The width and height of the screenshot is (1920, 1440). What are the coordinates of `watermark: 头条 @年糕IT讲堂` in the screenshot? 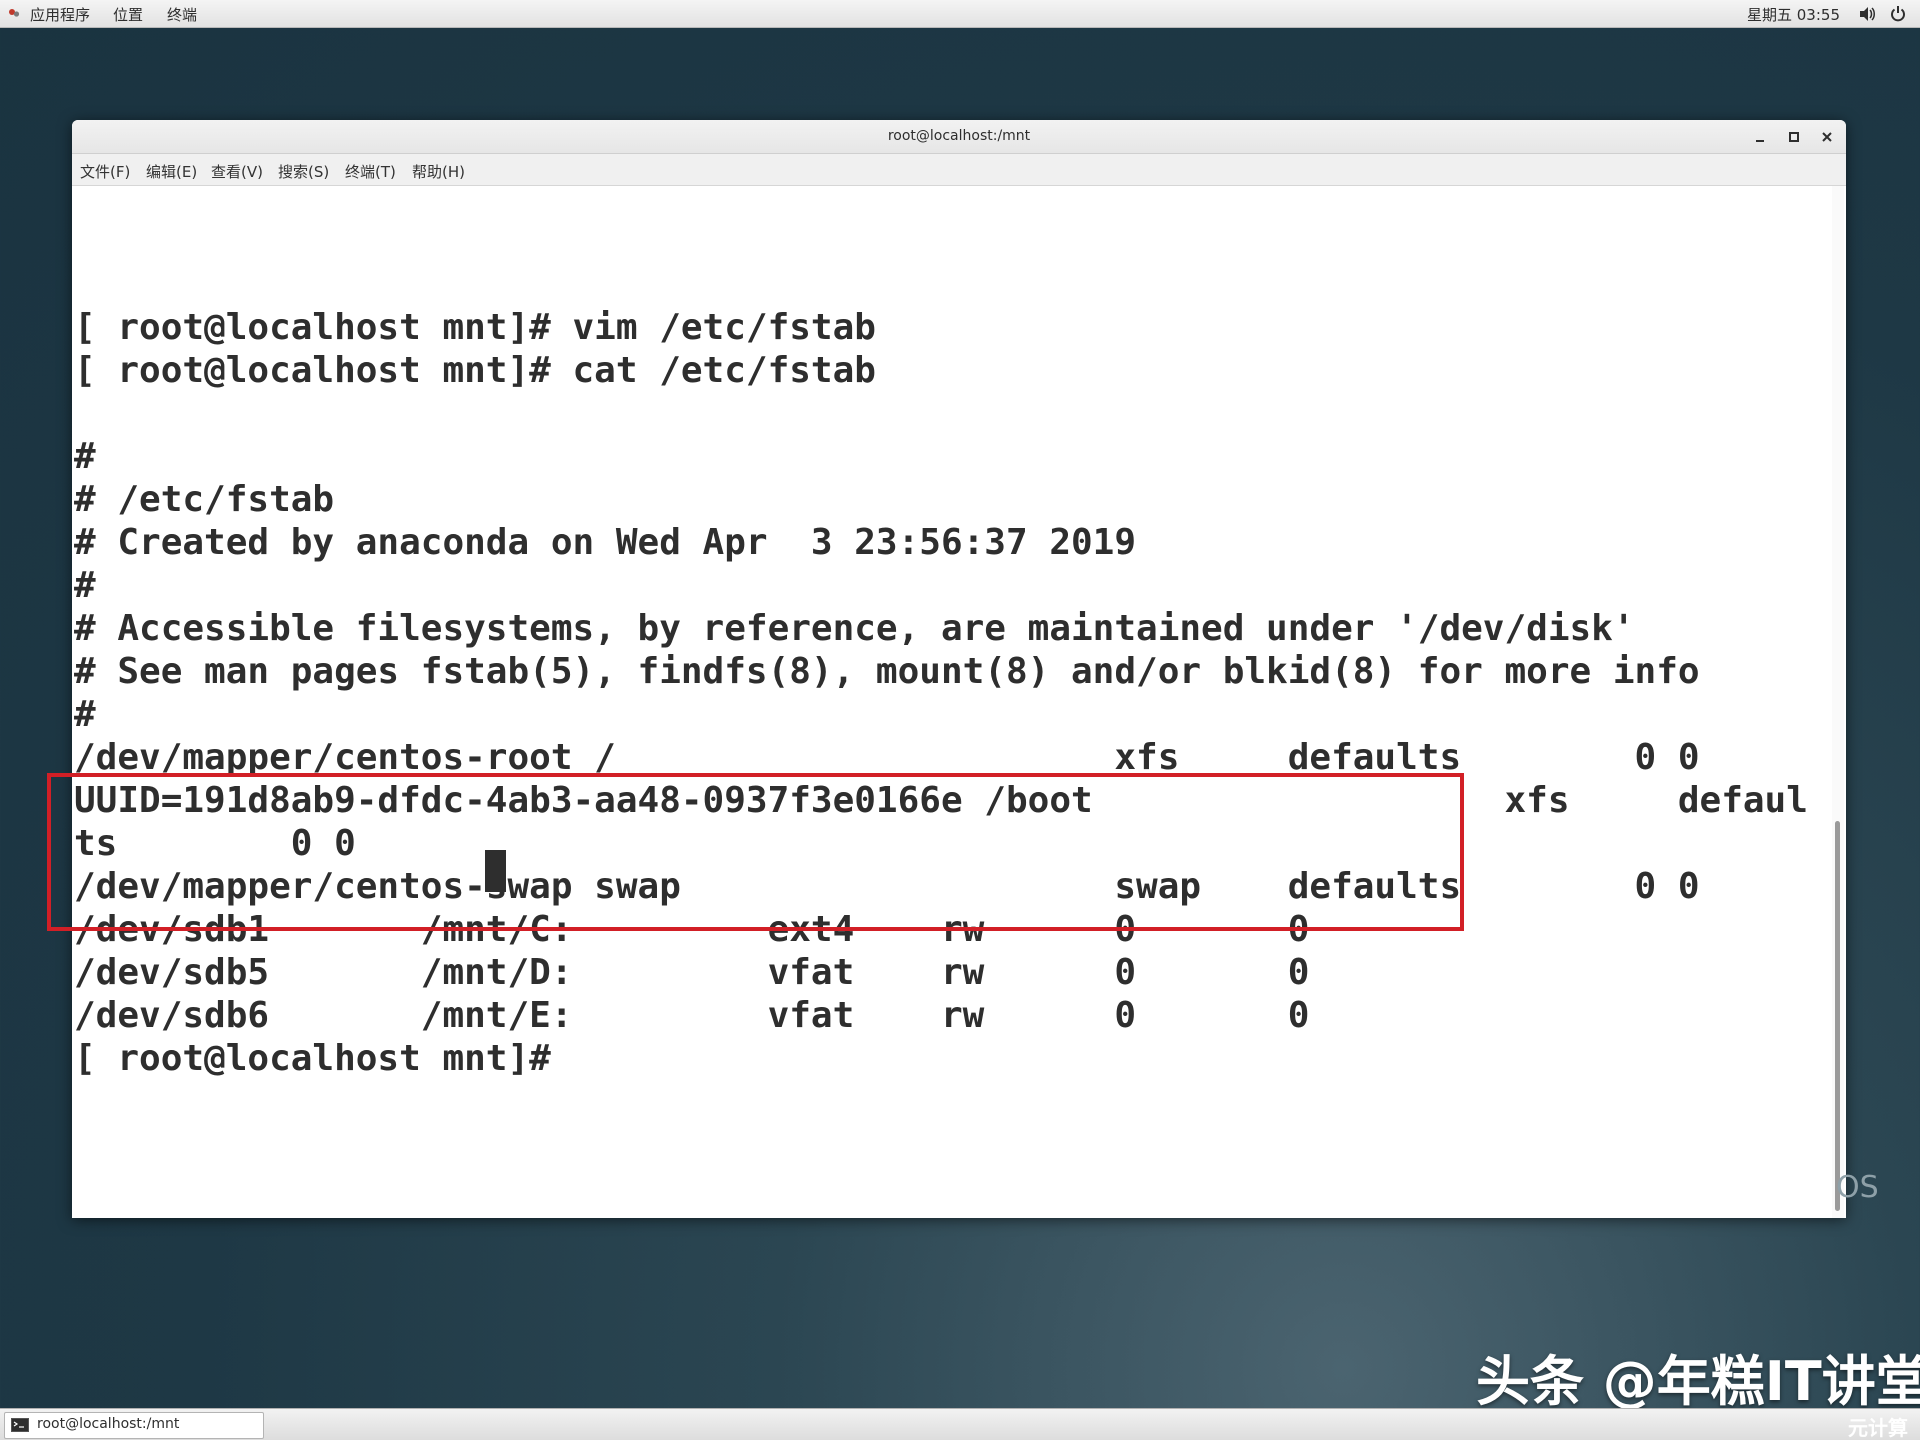 It's located at (1698, 1381).